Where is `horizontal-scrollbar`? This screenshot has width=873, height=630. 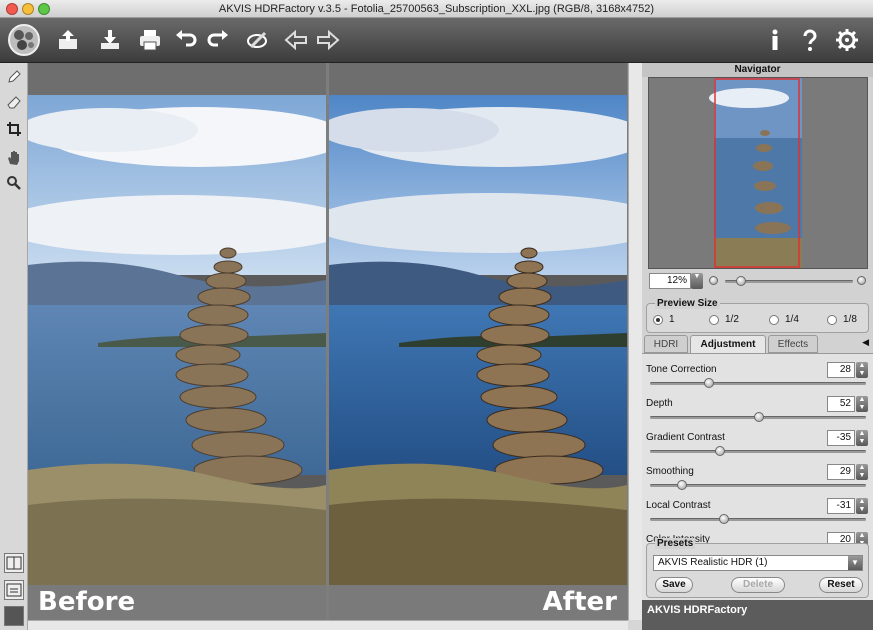
horizontal-scrollbar is located at coordinates (328, 625).